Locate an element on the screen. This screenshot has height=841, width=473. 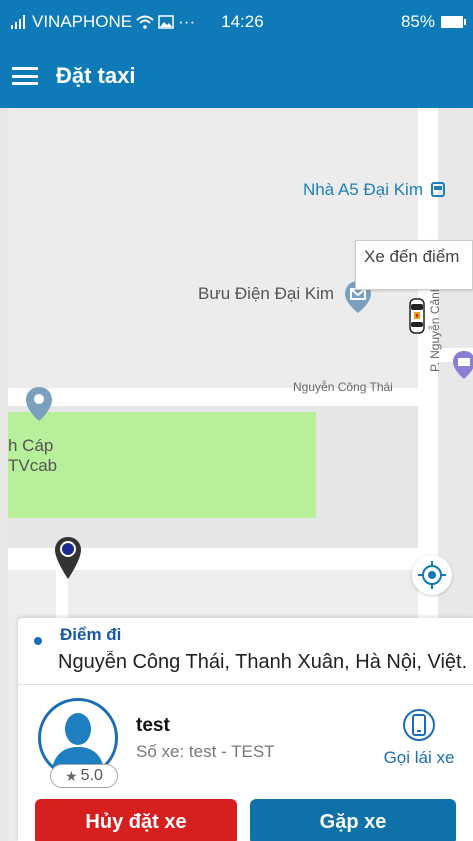
menu-icon is located at coordinates (25, 76).